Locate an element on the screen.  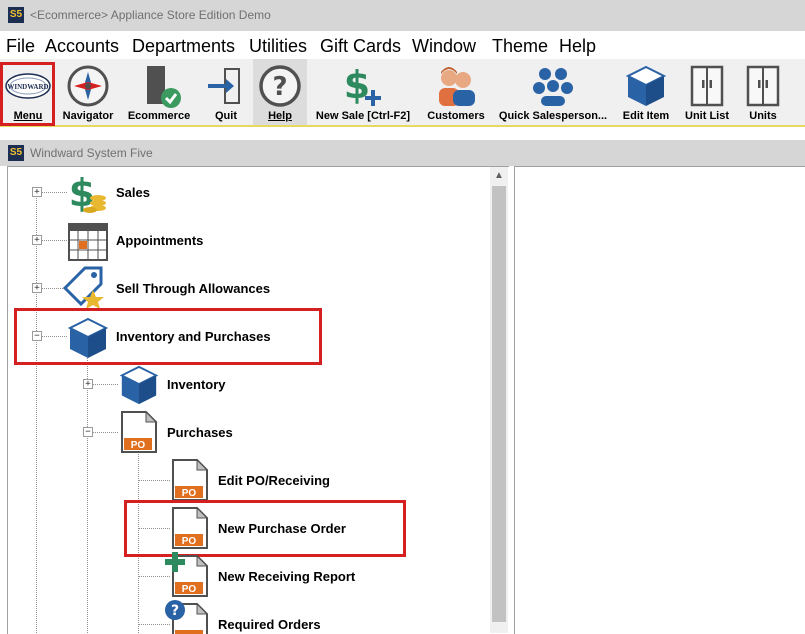
po-document-question-icon: ? is located at coordinates (187, 617).